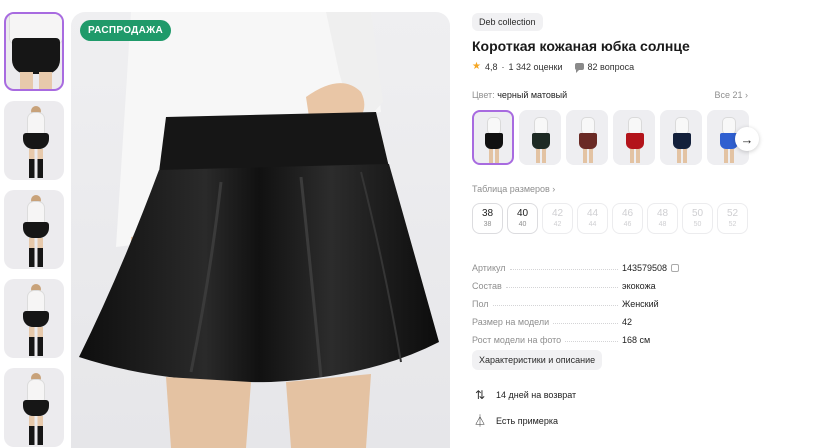  I want to click on size-value: 46, so click(627, 213).